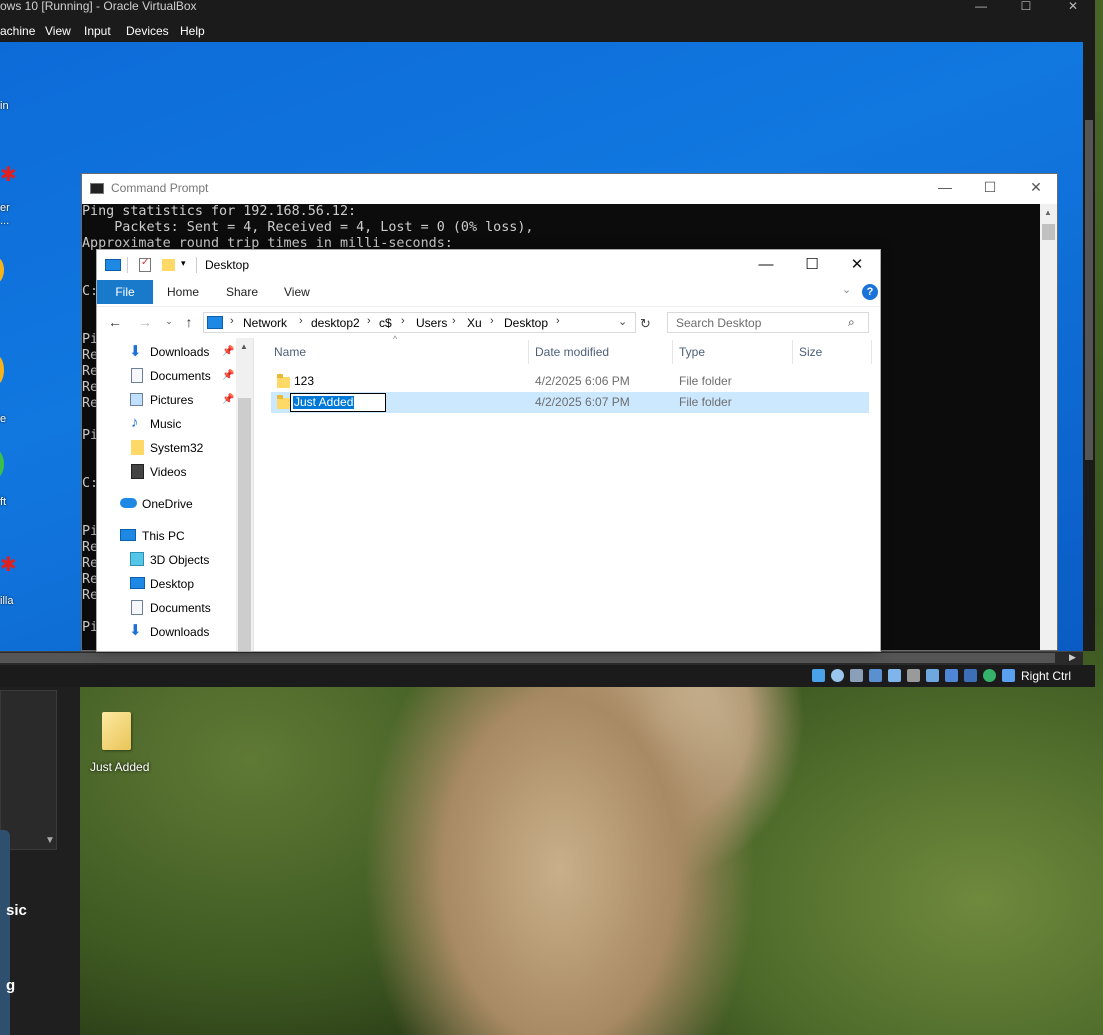 This screenshot has width=1103, height=1035. I want to click on guest-icon-label: in, so click(4, 106).